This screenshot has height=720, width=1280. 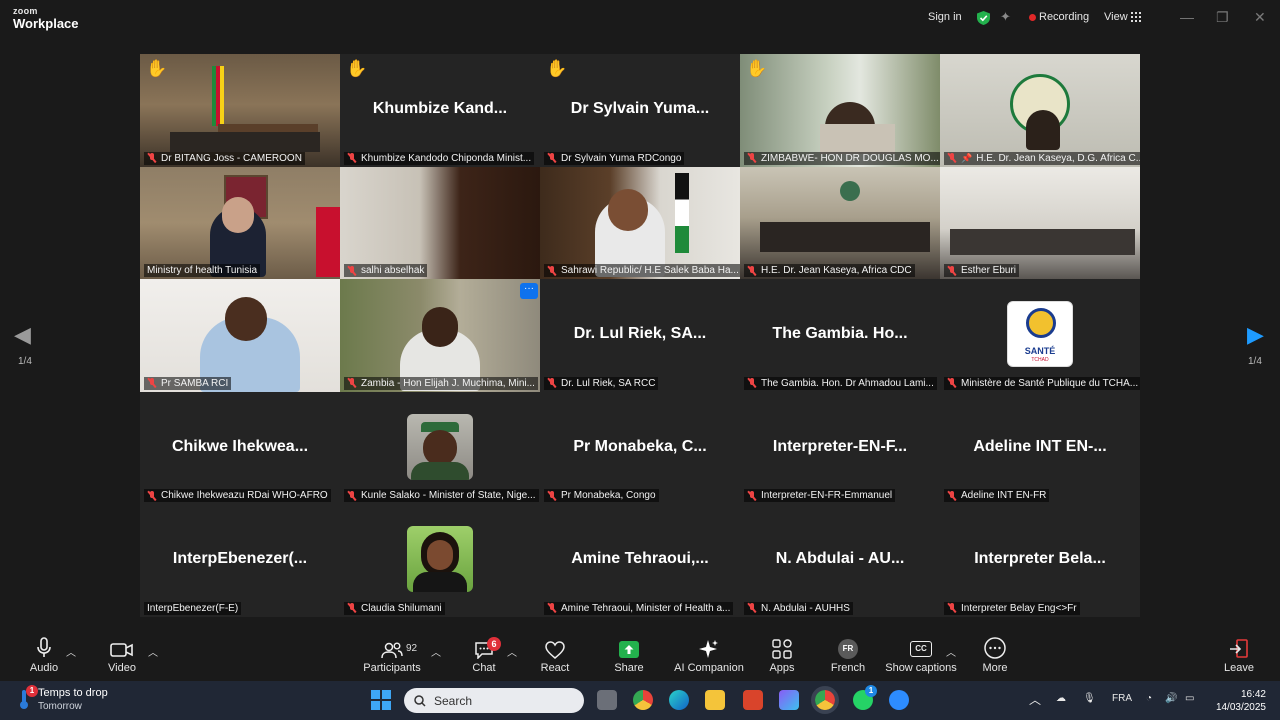 I want to click on more-button: More, so click(x=995, y=656).